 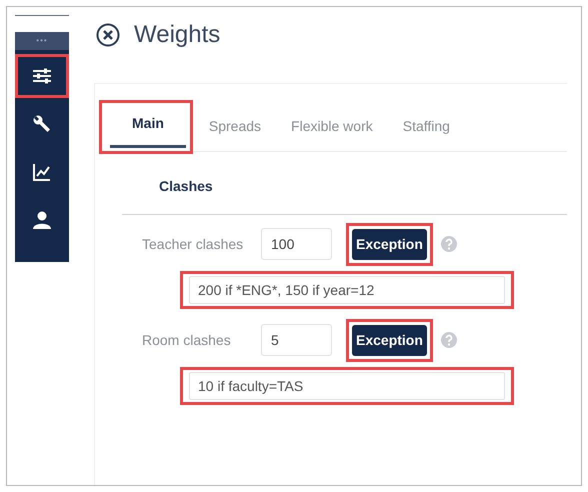 I want to click on wrench-icon, so click(x=42, y=124).